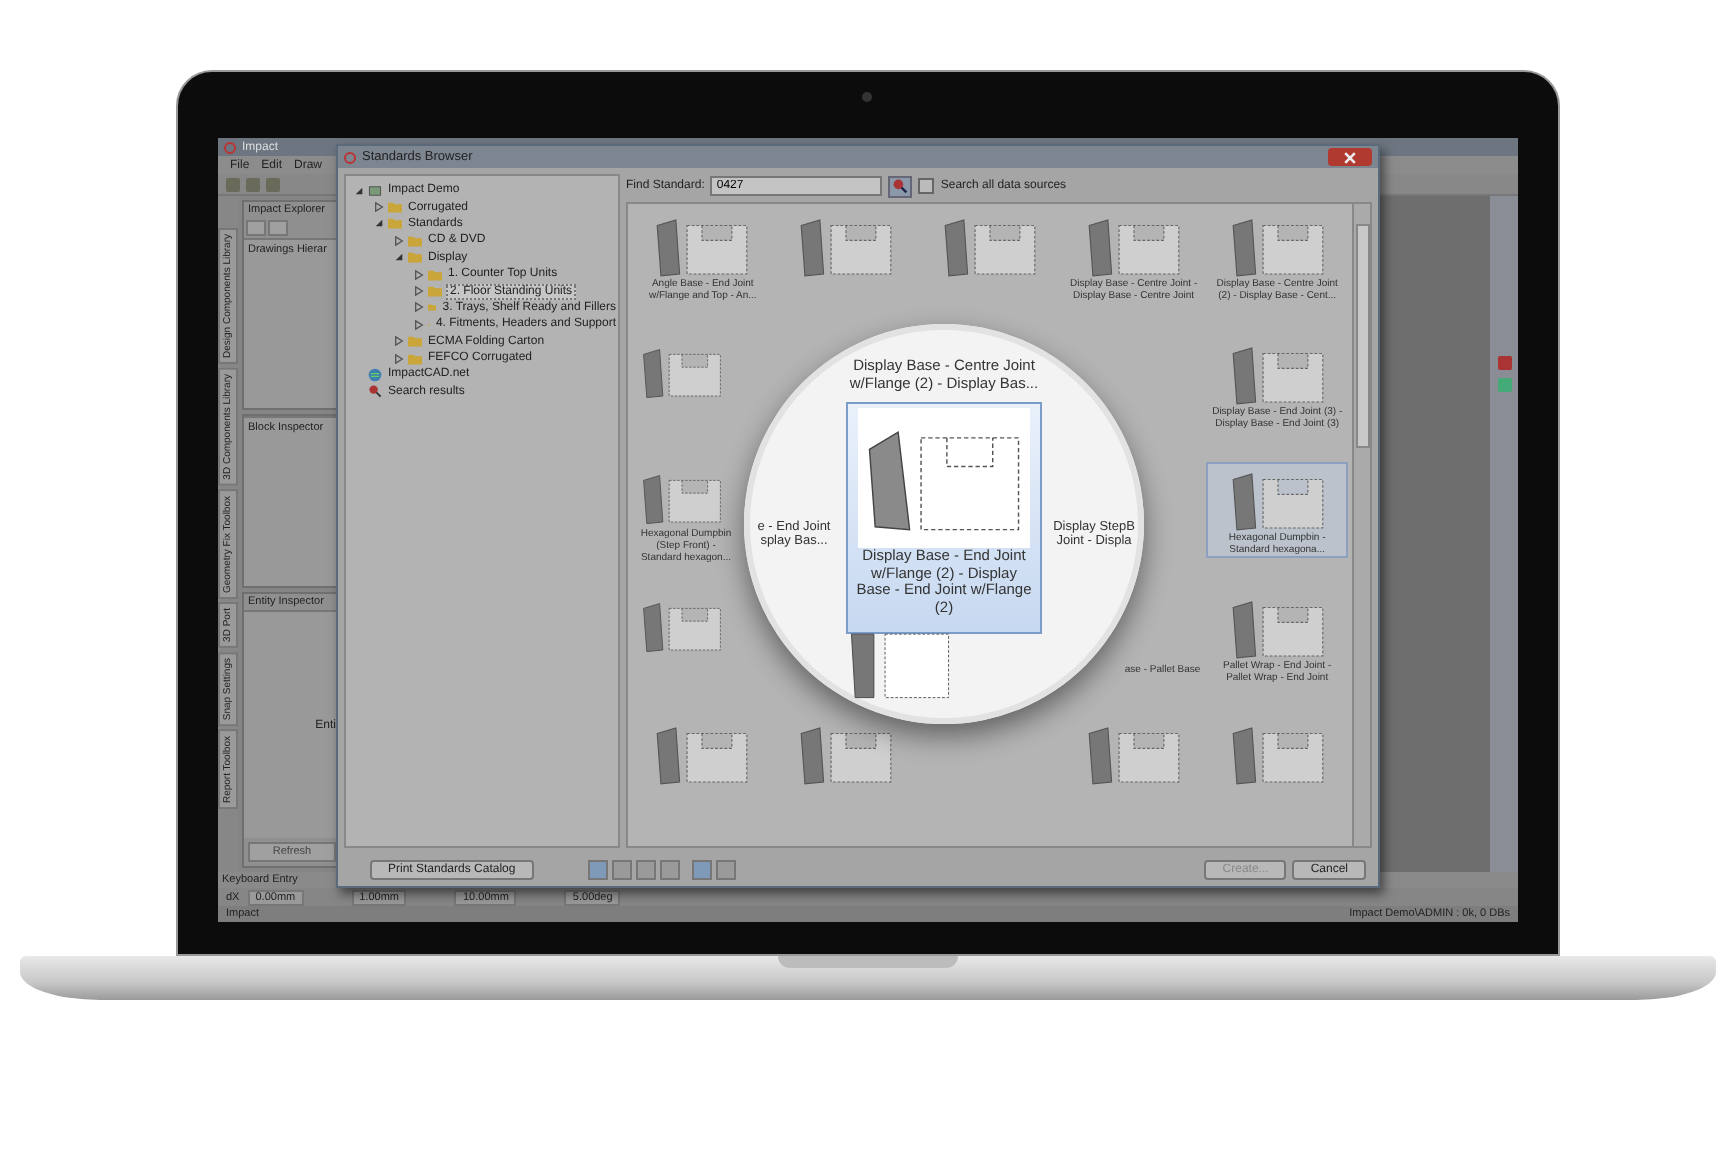  I want to click on app-logo-icon, so click(230, 147).